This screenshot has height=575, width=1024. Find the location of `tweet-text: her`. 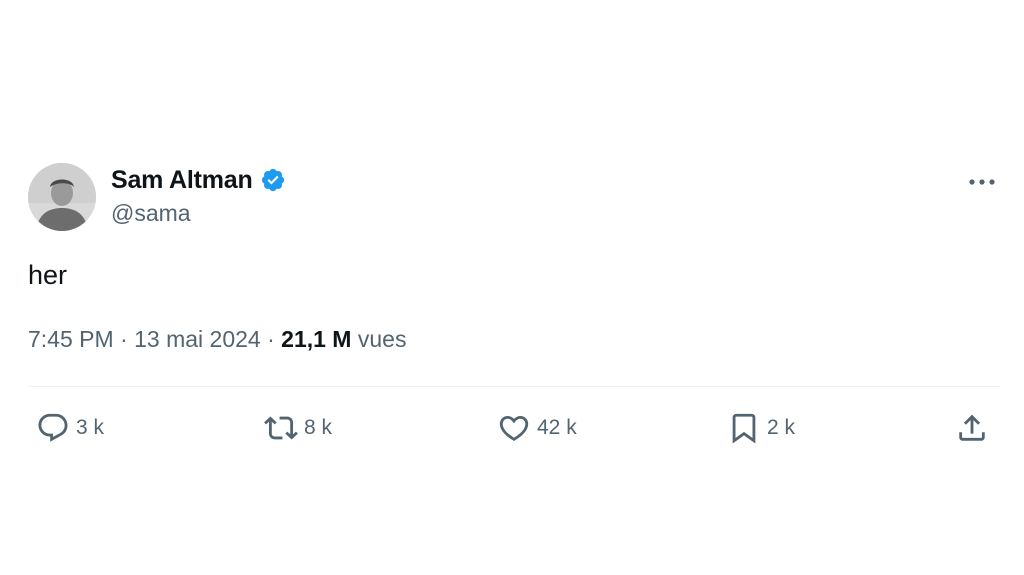

tweet-text: her is located at coordinates (48, 275).